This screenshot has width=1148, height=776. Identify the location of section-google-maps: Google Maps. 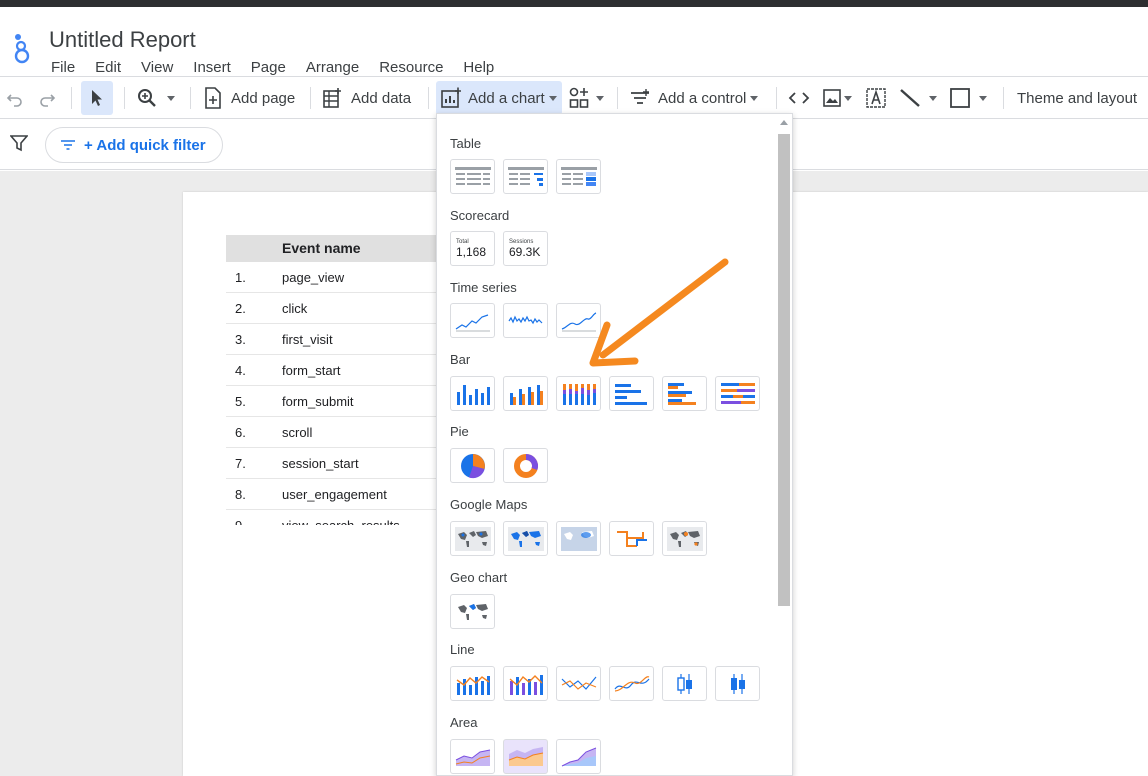
(489, 504).